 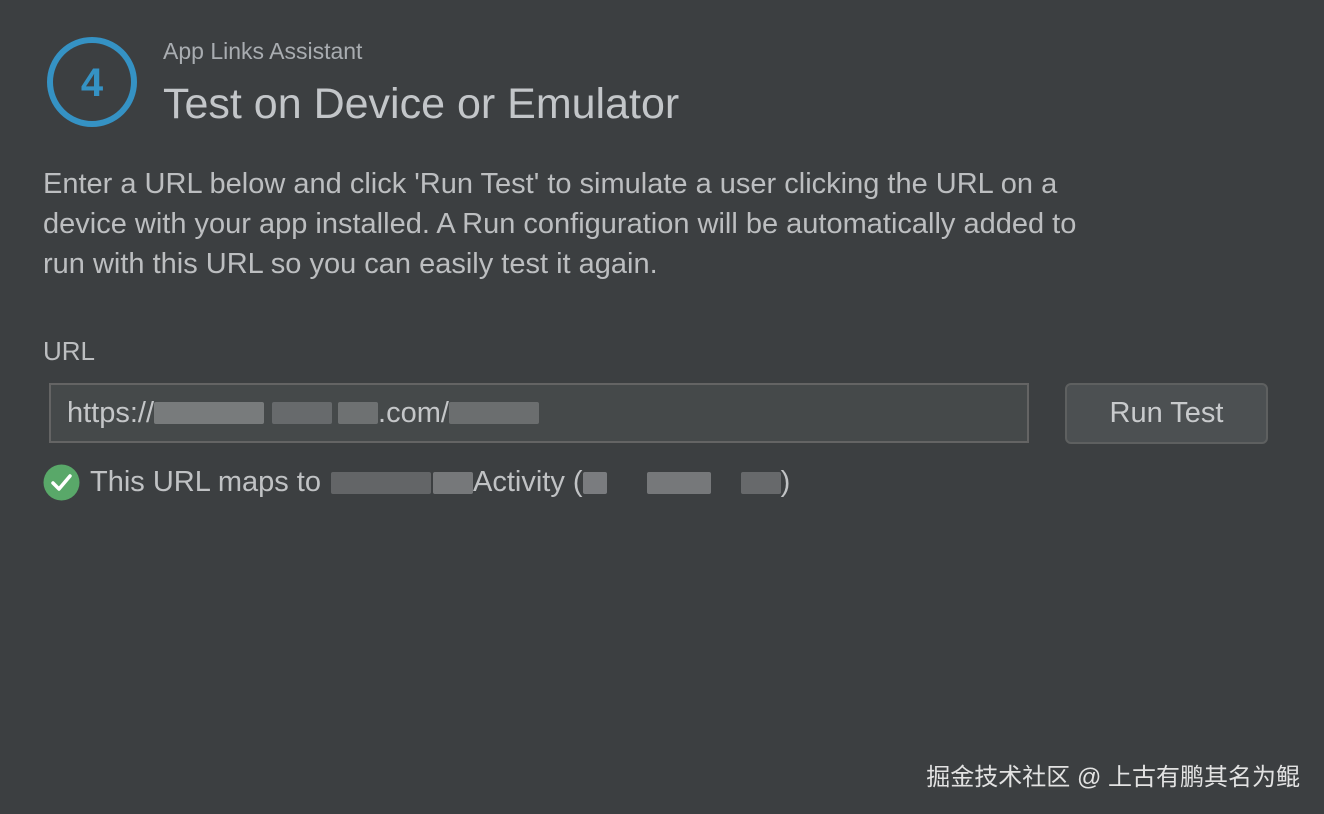 What do you see at coordinates (205, 482) in the screenshot?
I see `status-text-prefix: This URL maps to` at bounding box center [205, 482].